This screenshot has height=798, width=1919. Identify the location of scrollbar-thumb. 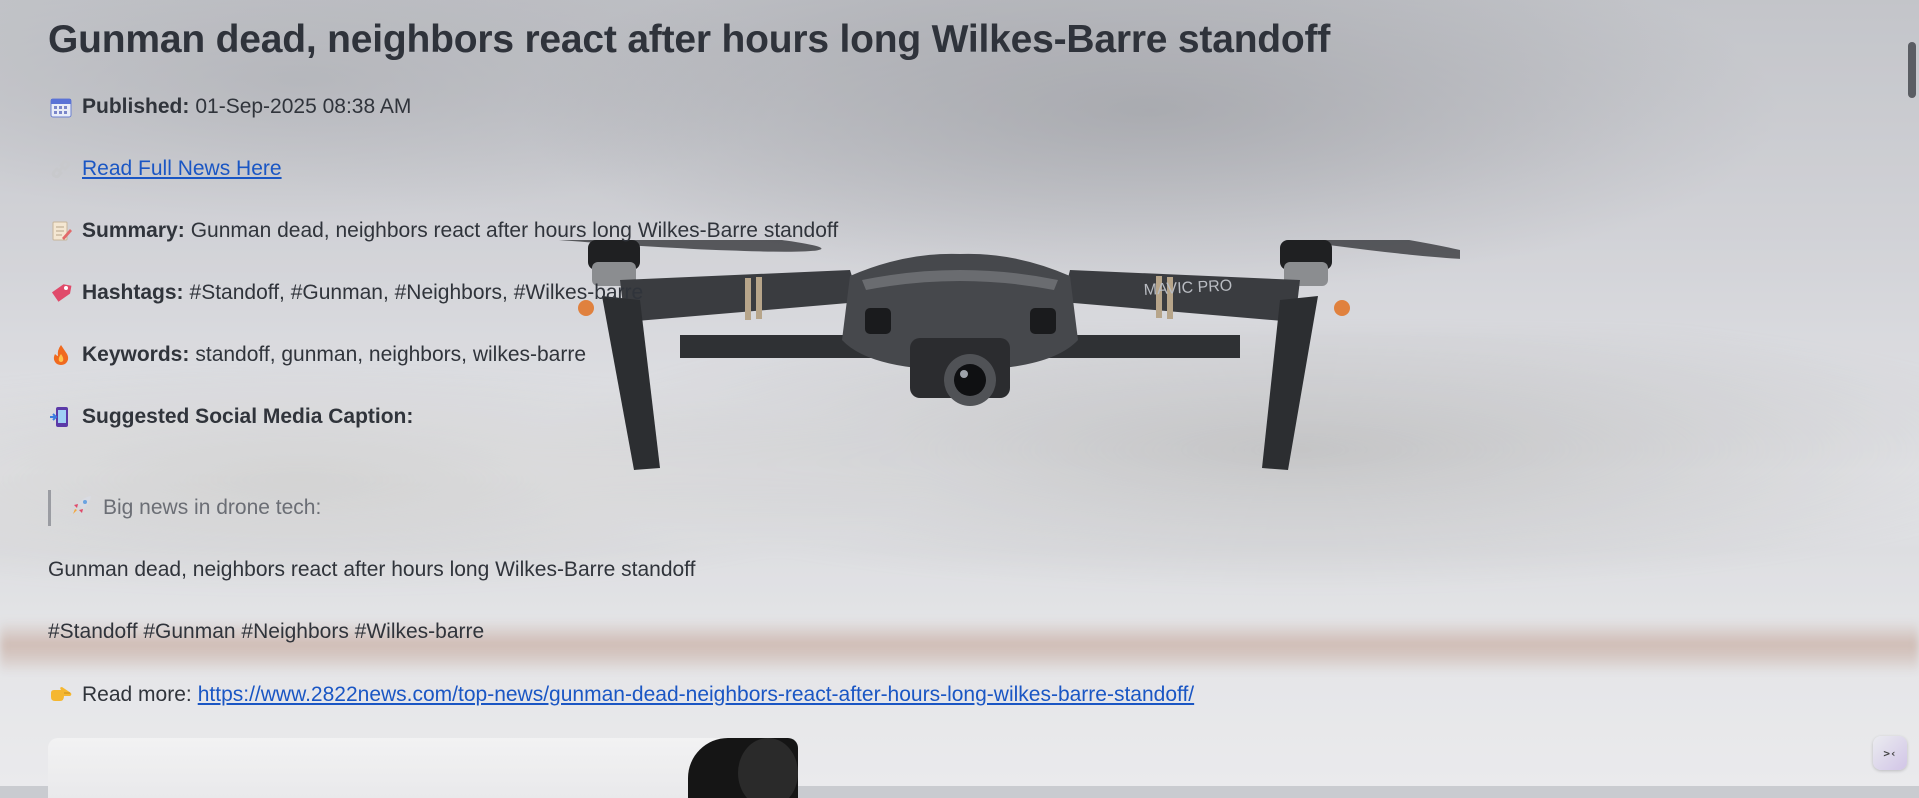
(1912, 70).